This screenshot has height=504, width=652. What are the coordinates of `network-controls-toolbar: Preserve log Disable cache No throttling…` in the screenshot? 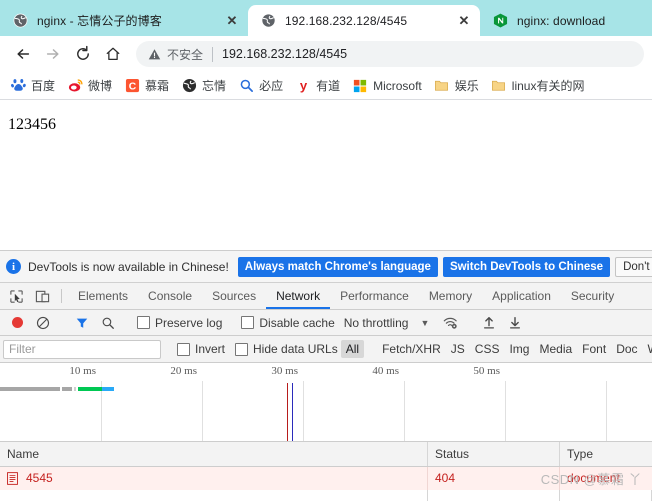 It's located at (326, 323).